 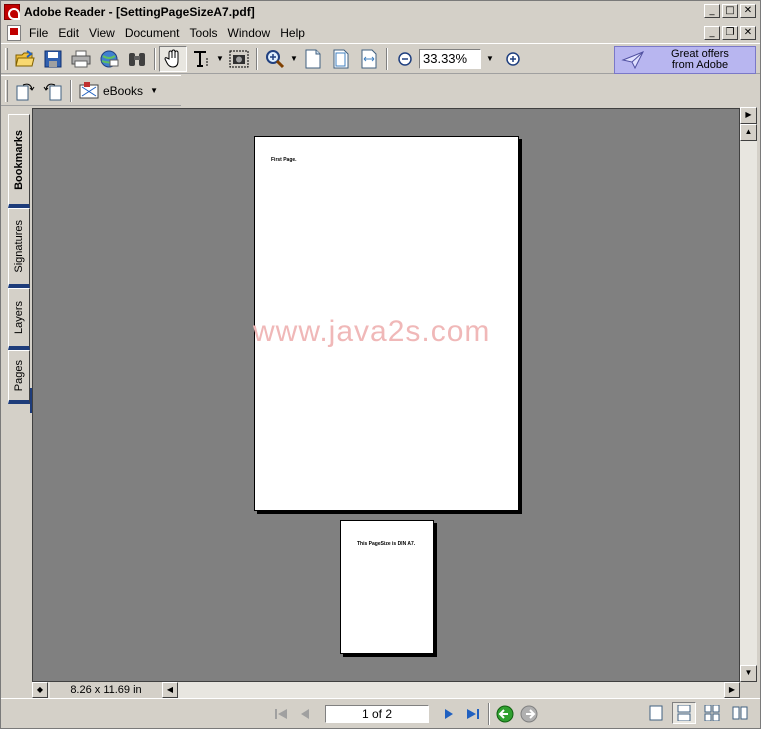 I want to click on next-page-button, so click(x=449, y=714).